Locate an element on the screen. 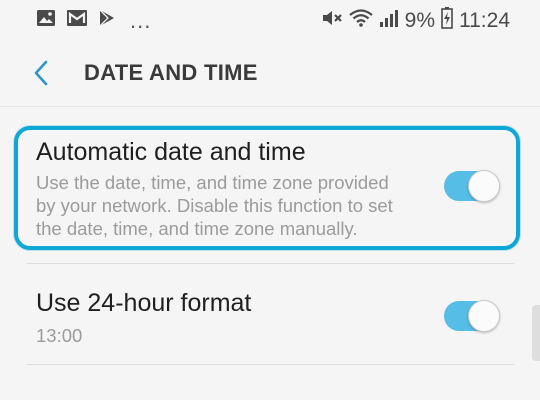  time-format-example: 13:00 is located at coordinates (59, 335).